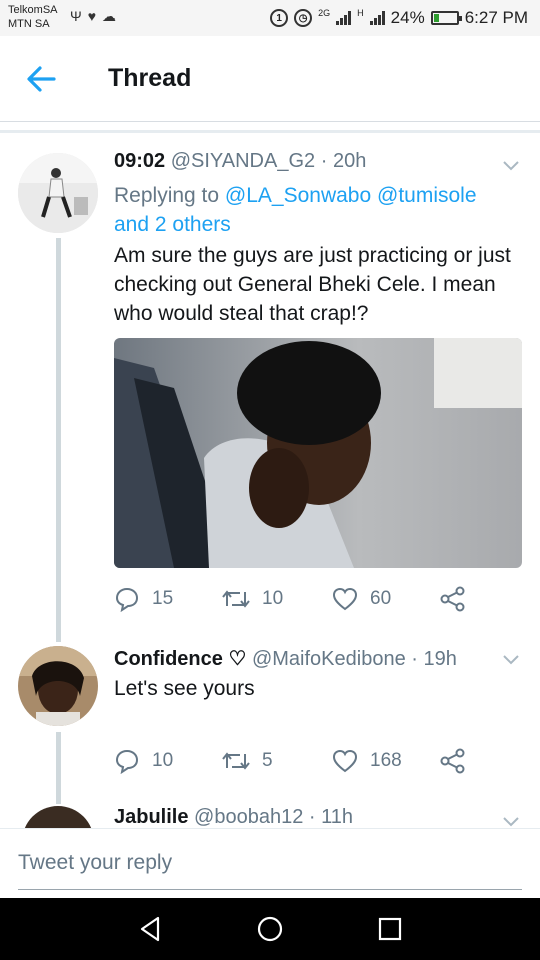 This screenshot has width=540, height=960. Describe the element at coordinates (267, 760) in the screenshot. I see `retweet-count: 5` at that location.